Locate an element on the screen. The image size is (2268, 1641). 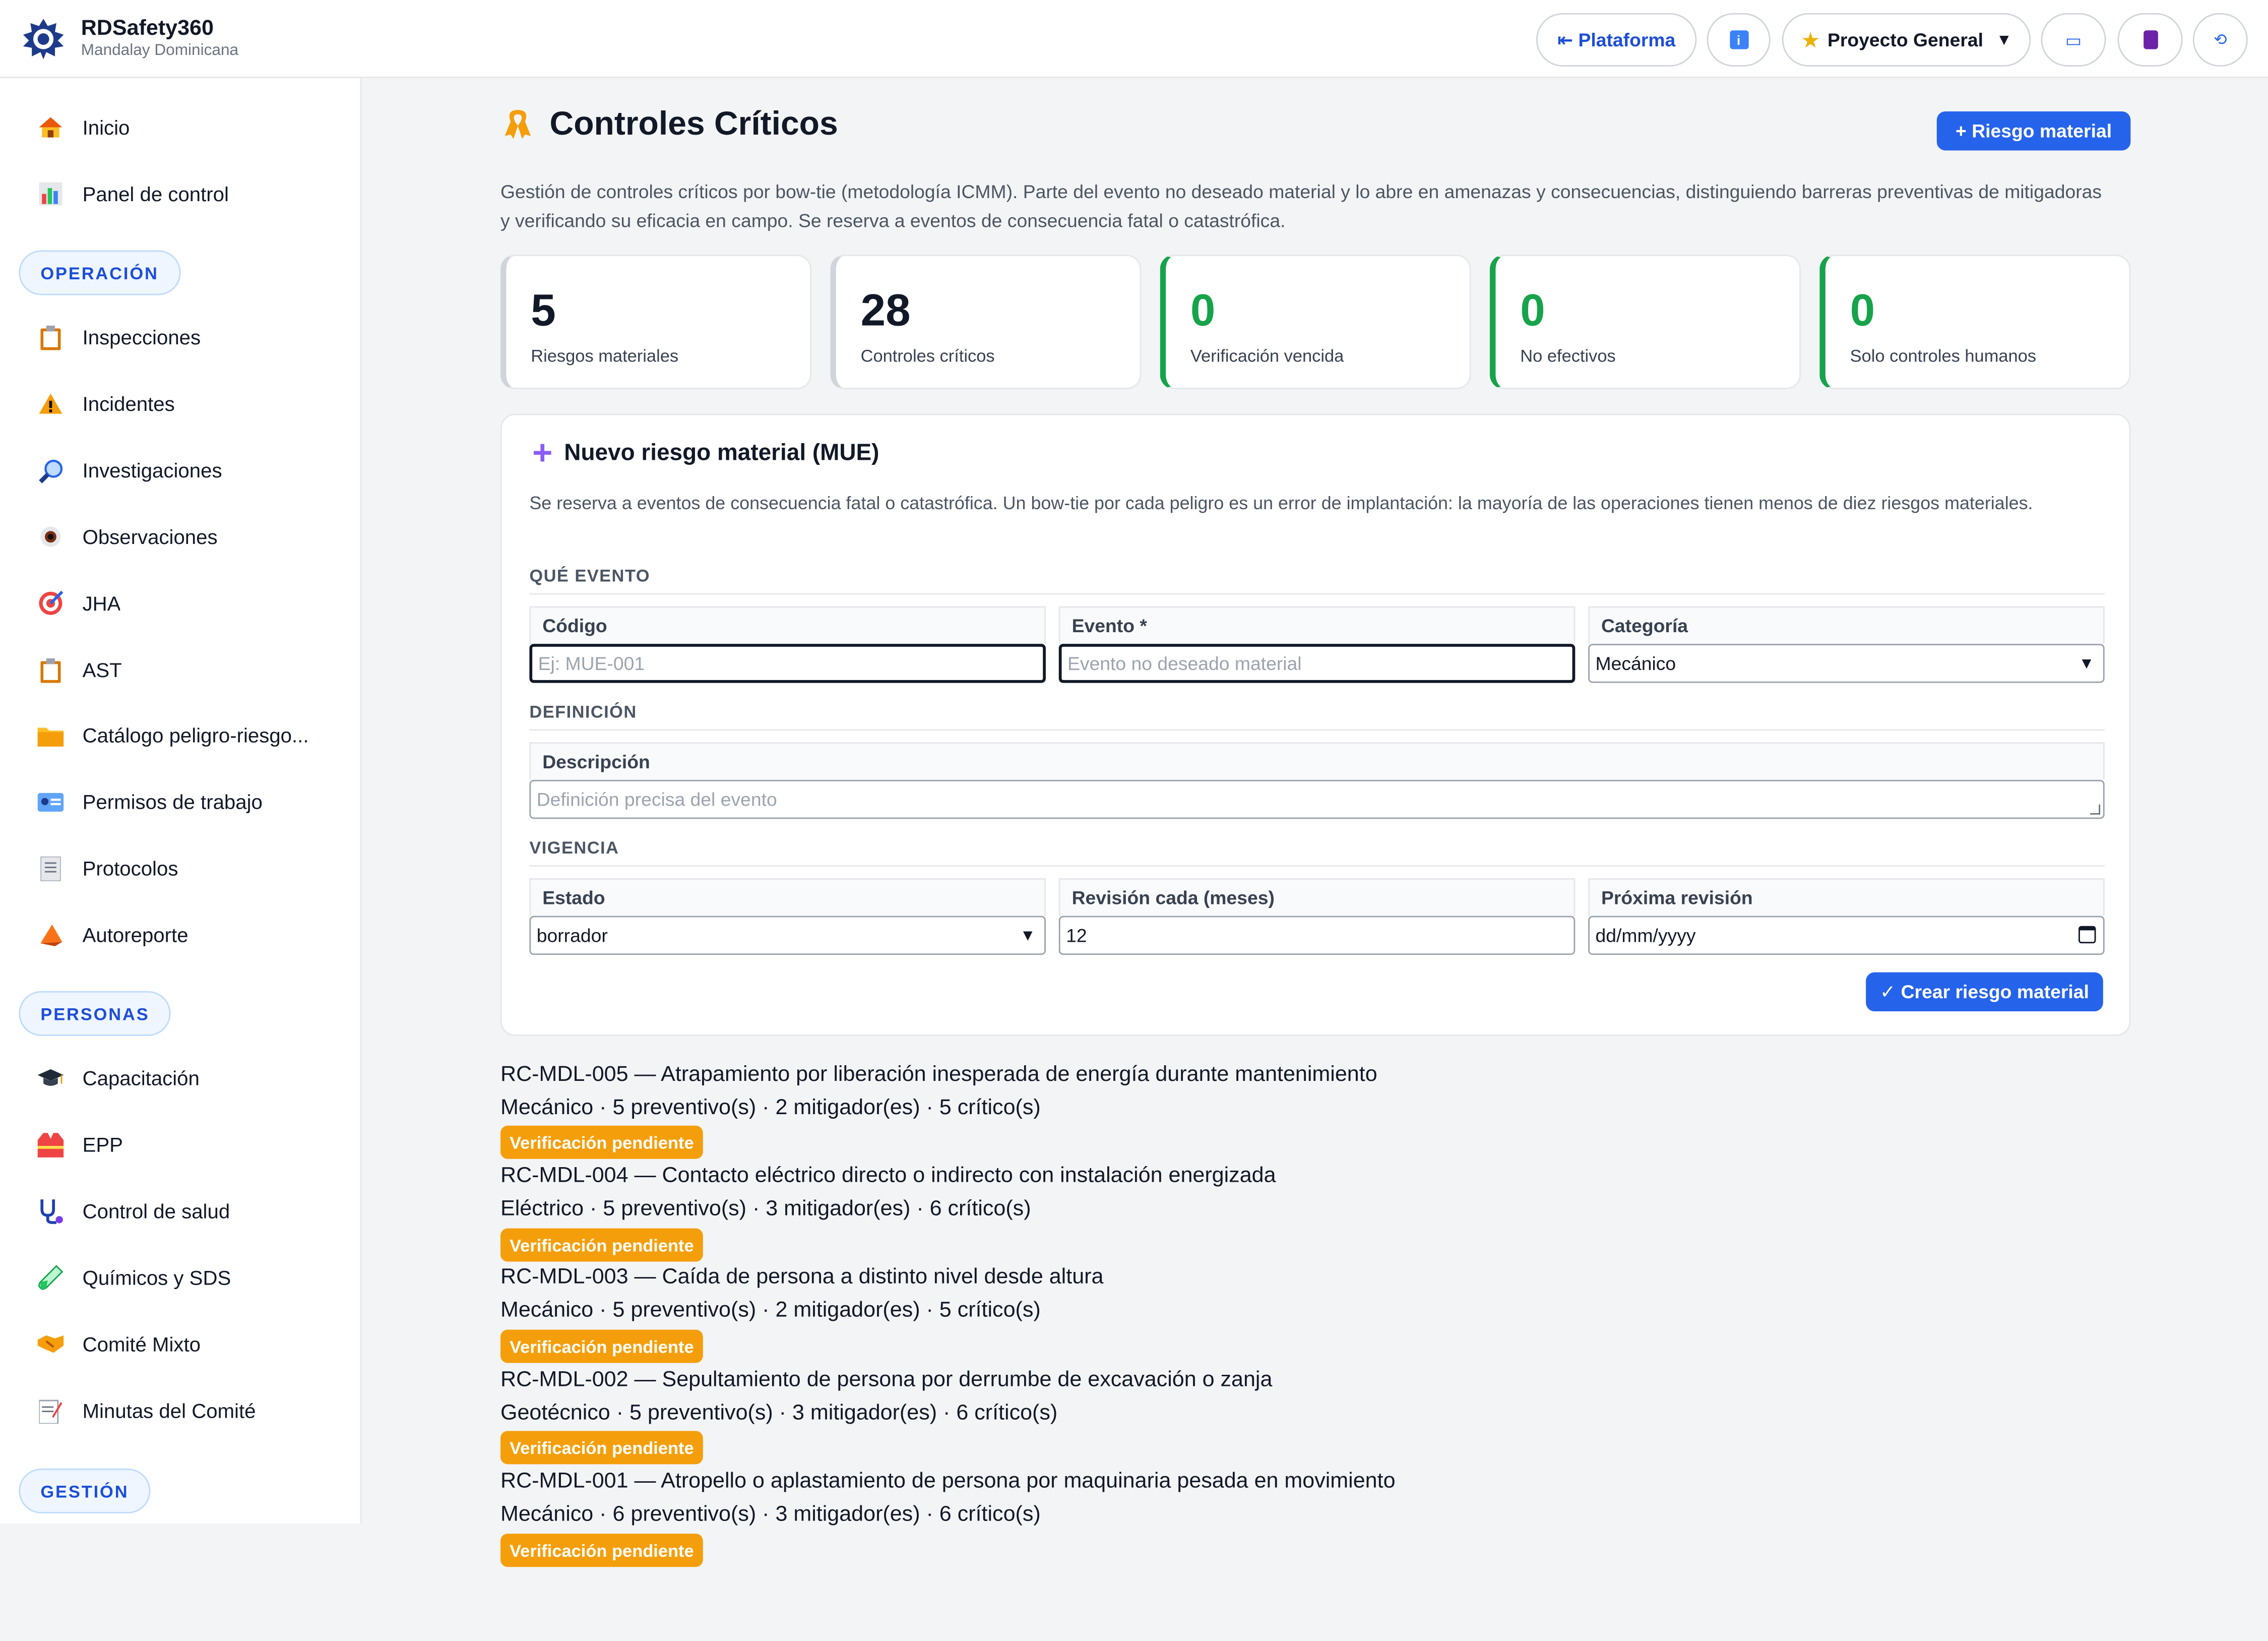
sync-icon: ⟲ is located at coordinates (2220, 40).